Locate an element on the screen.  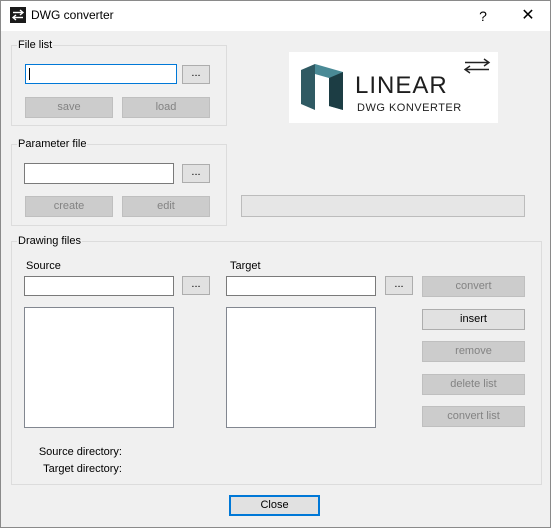
drawing-files-legend: Drawing files is located at coordinates (49, 241).